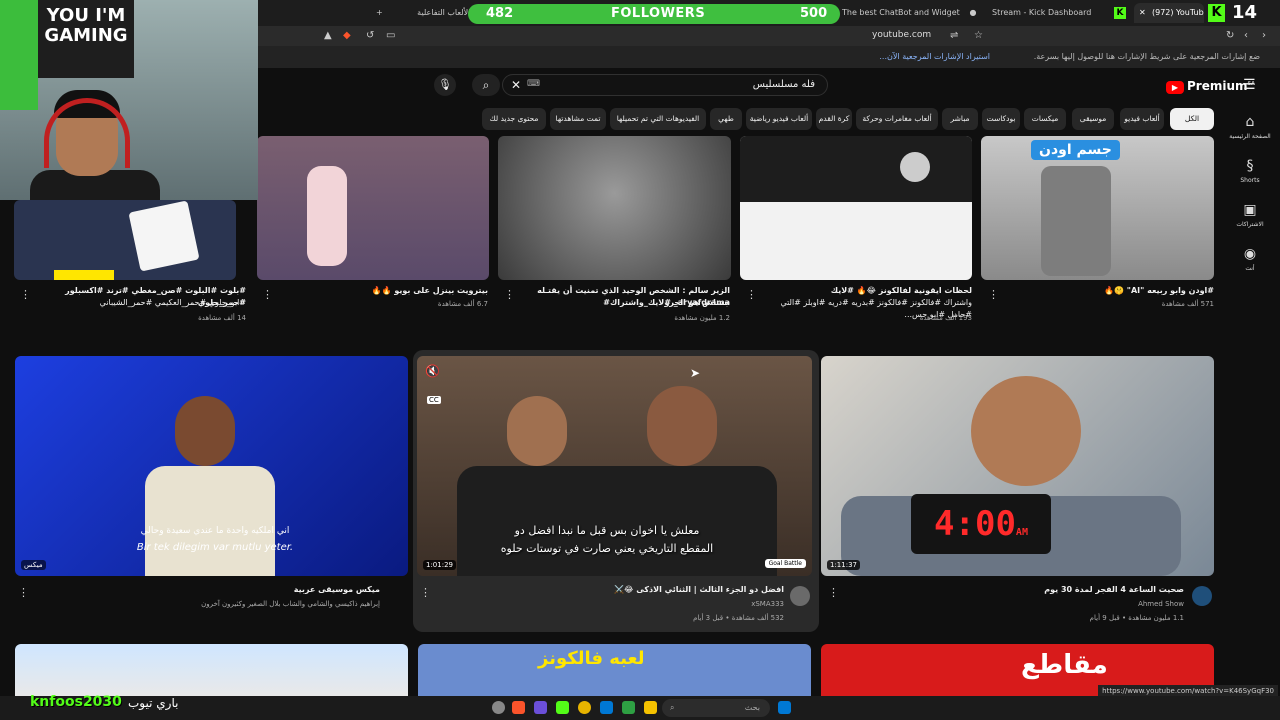 The image size is (1280, 720). I want to click on video-thumbnail: جسم اودن, so click(1097, 208).